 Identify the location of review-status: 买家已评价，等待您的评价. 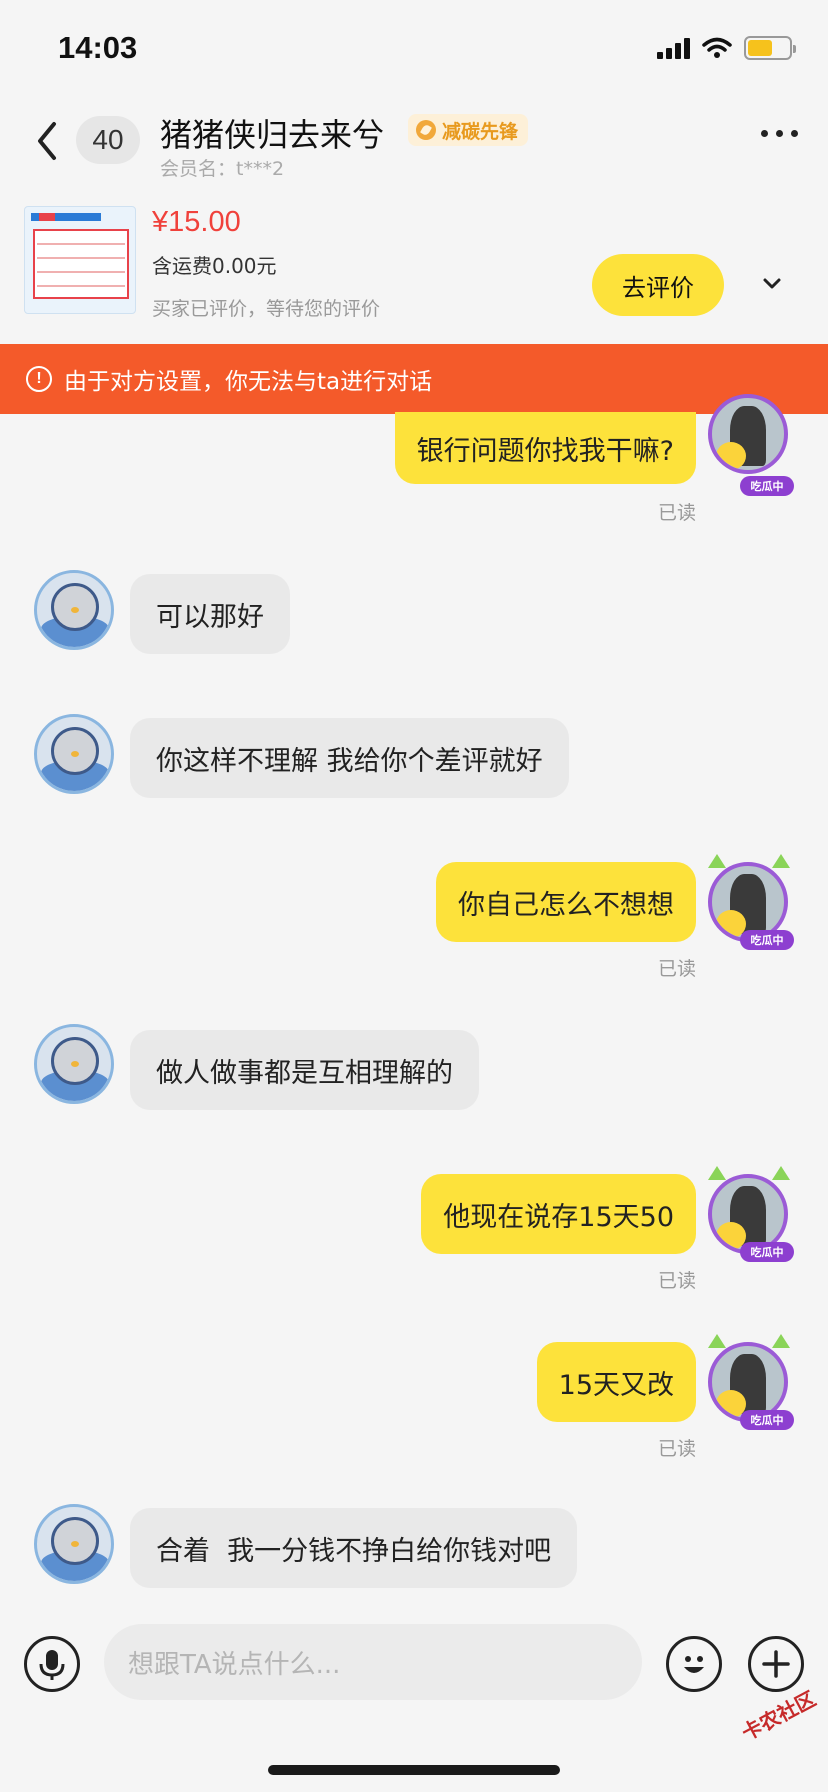
(266, 309).